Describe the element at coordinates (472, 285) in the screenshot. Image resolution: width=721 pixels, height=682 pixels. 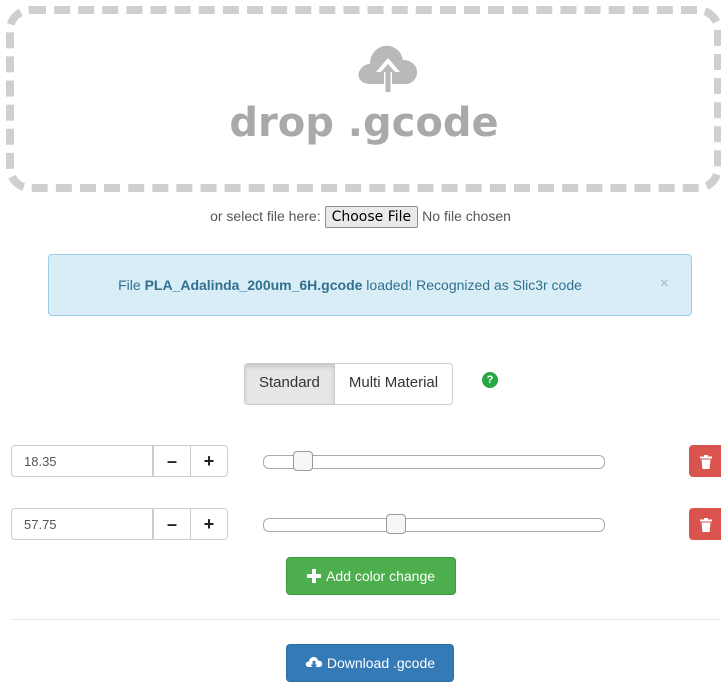
I see `alert-suffix: loaded! Recognized as Slic3r code` at that location.